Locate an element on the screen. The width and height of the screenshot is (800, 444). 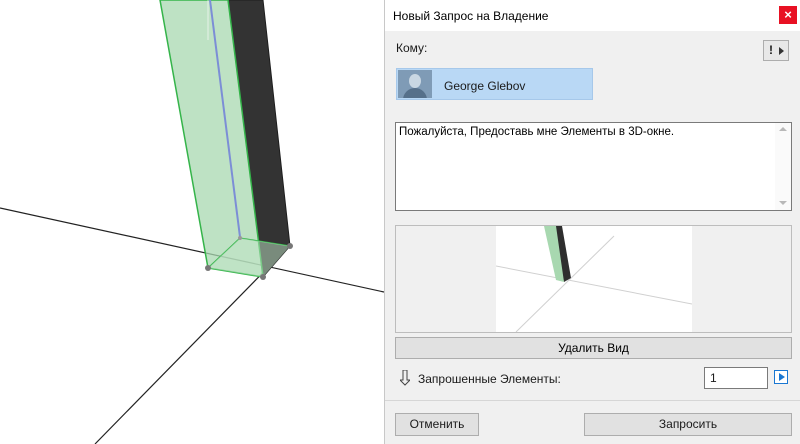
recipient-name: George Glebov is located at coordinates (485, 86).